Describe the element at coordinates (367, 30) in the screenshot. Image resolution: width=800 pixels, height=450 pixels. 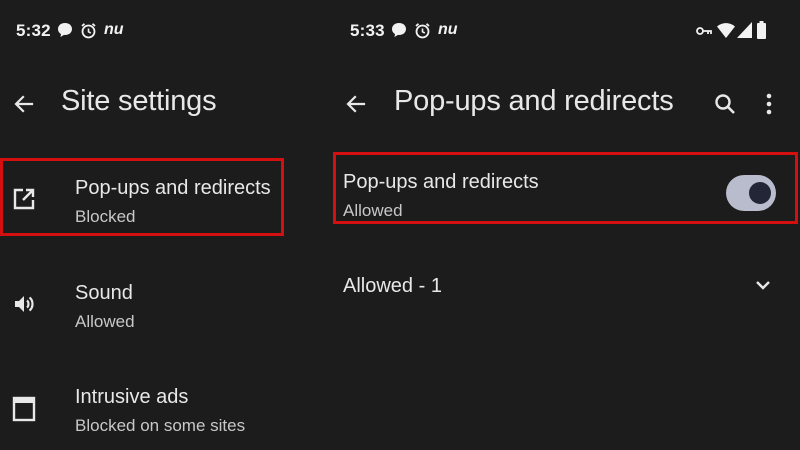
I see `status-time: 5:33` at that location.